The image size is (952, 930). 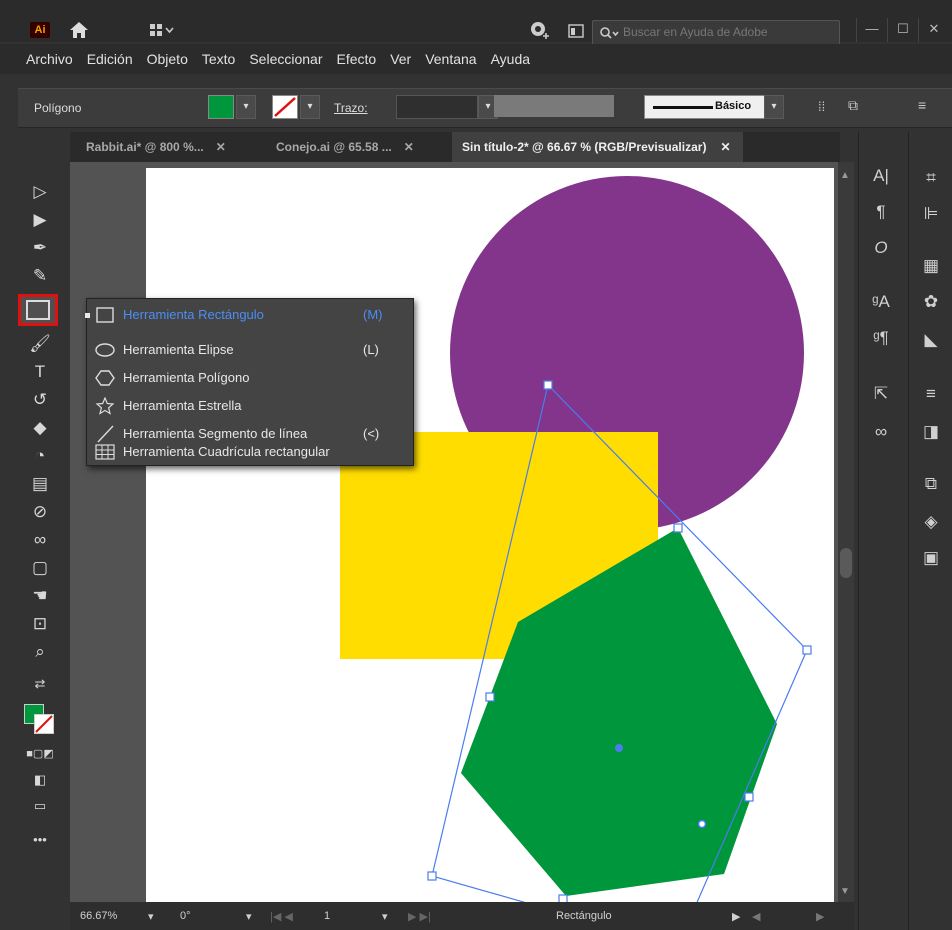 What do you see at coordinates (40, 652) in the screenshot?
I see `zoom-tool-icon: ⌕` at bounding box center [40, 652].